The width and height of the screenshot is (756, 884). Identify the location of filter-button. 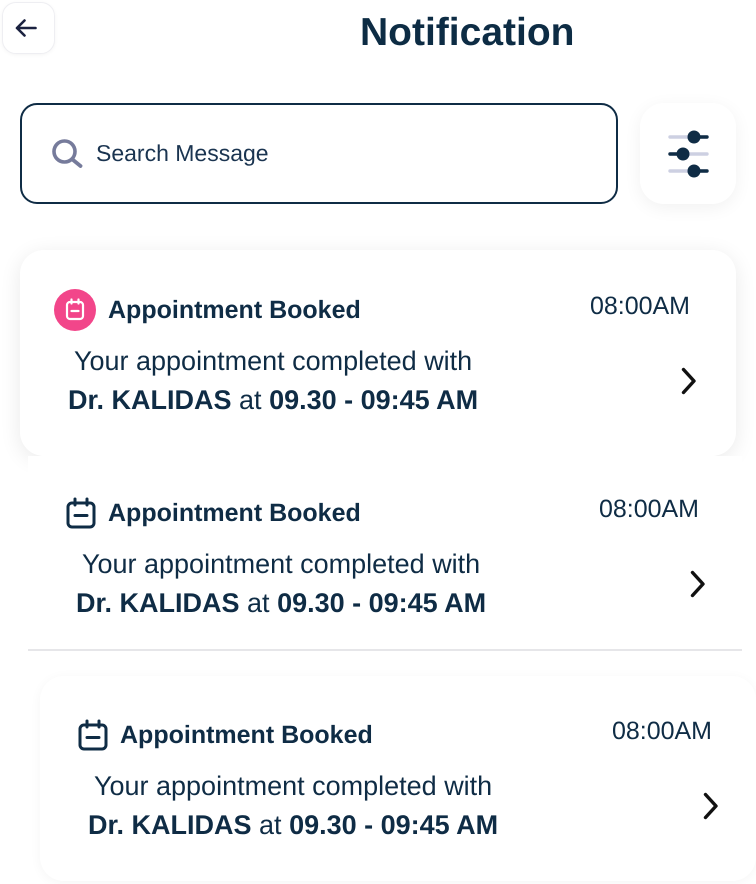
(688, 153).